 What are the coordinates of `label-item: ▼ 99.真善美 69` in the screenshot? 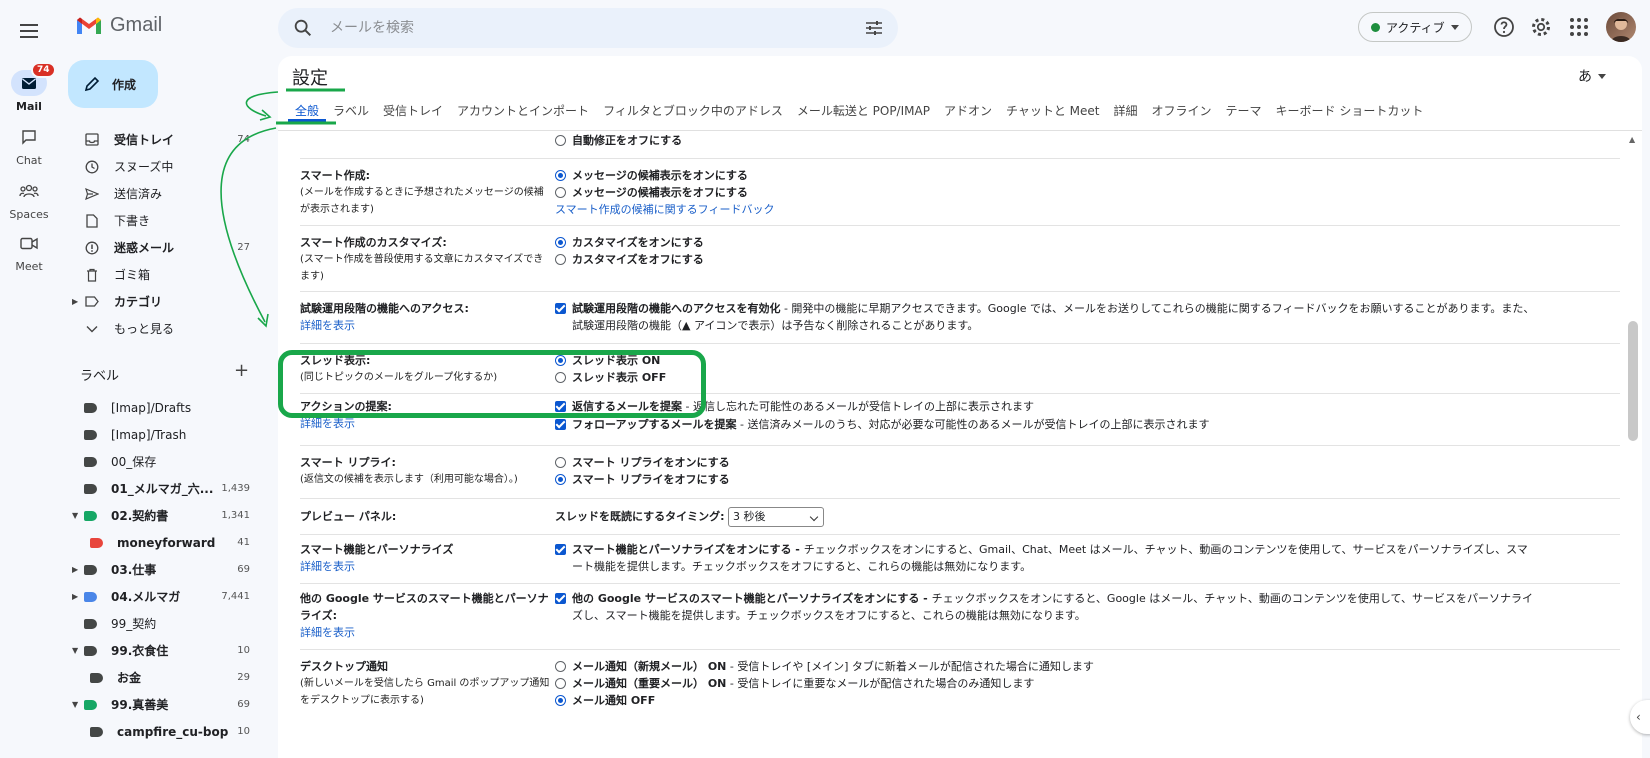 It's located at (158, 704).